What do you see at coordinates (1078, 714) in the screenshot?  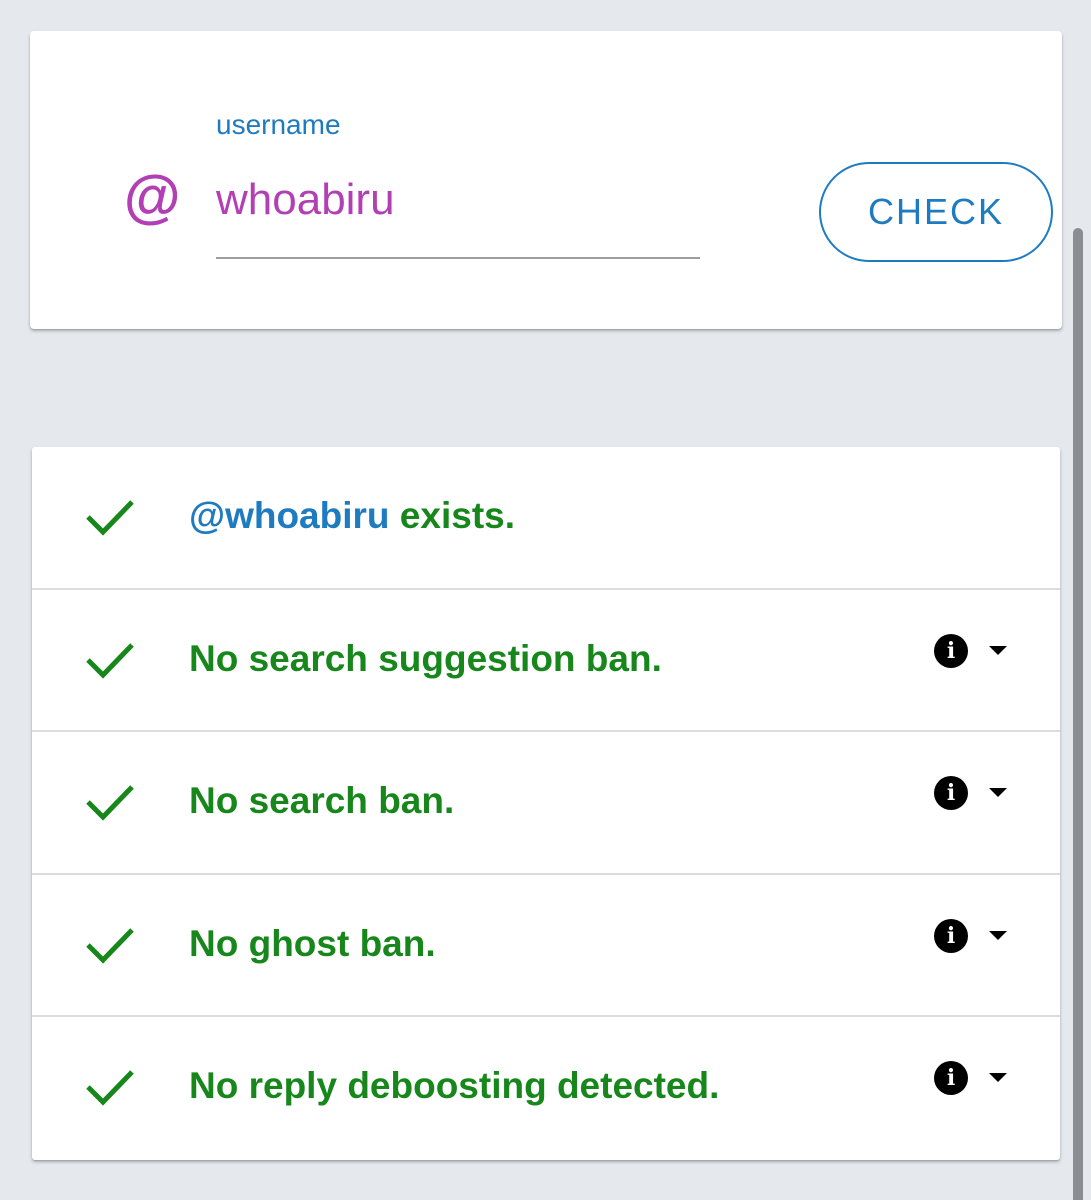 I see `scrollbar` at bounding box center [1078, 714].